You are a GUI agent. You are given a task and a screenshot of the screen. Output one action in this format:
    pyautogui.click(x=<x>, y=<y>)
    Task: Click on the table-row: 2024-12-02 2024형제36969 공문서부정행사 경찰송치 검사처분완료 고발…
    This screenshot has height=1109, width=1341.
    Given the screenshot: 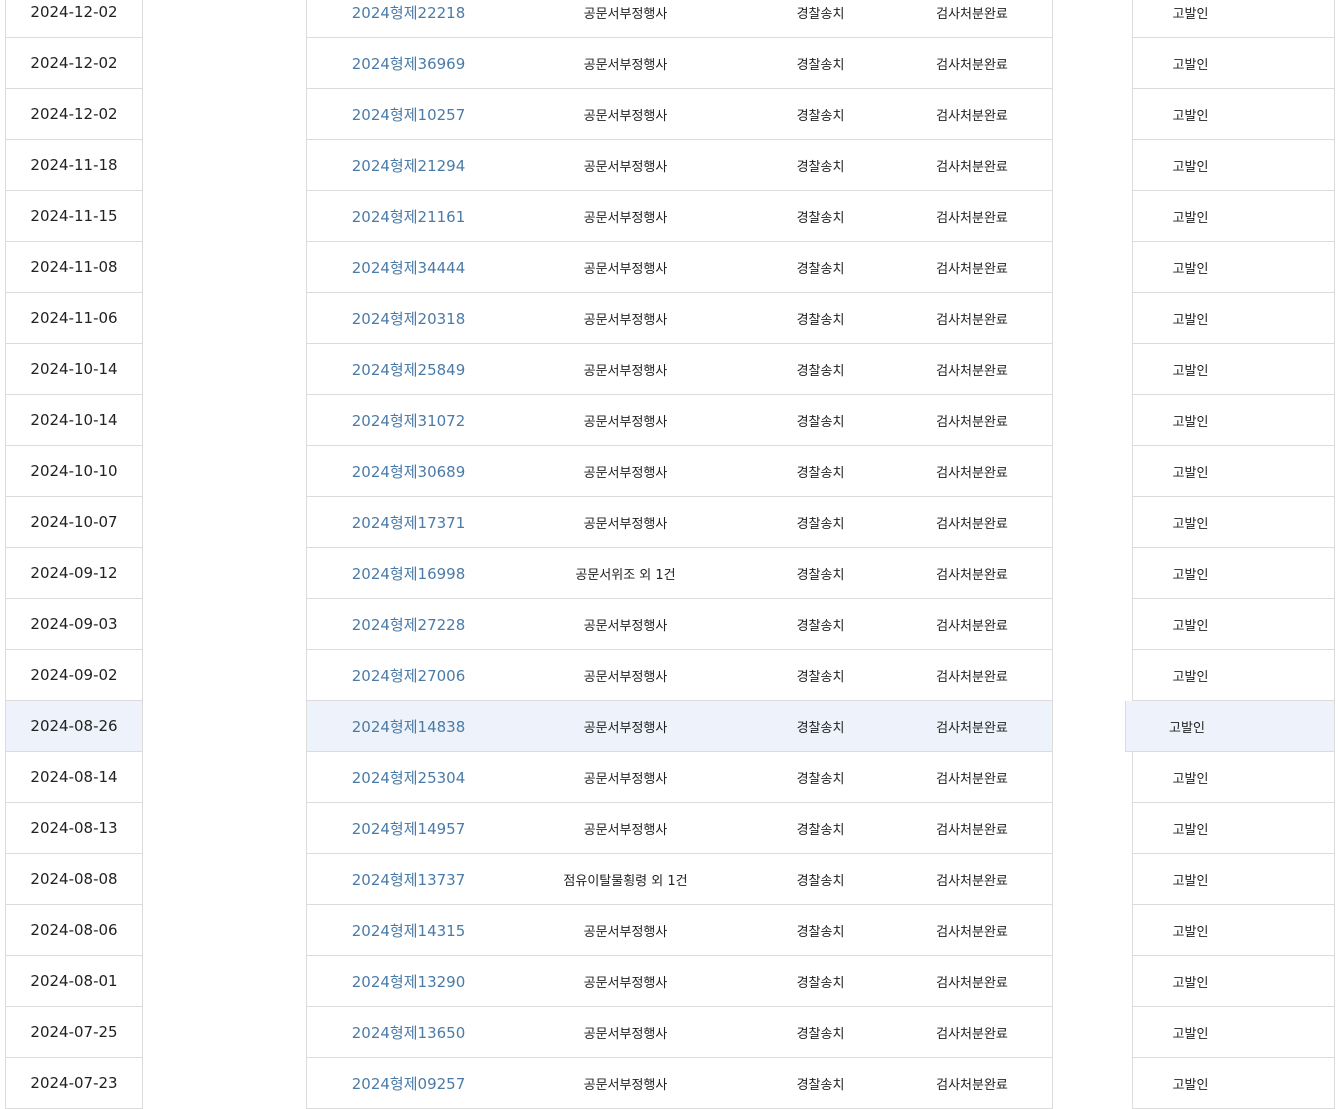 What is the action you would take?
    pyautogui.click(x=670, y=63)
    